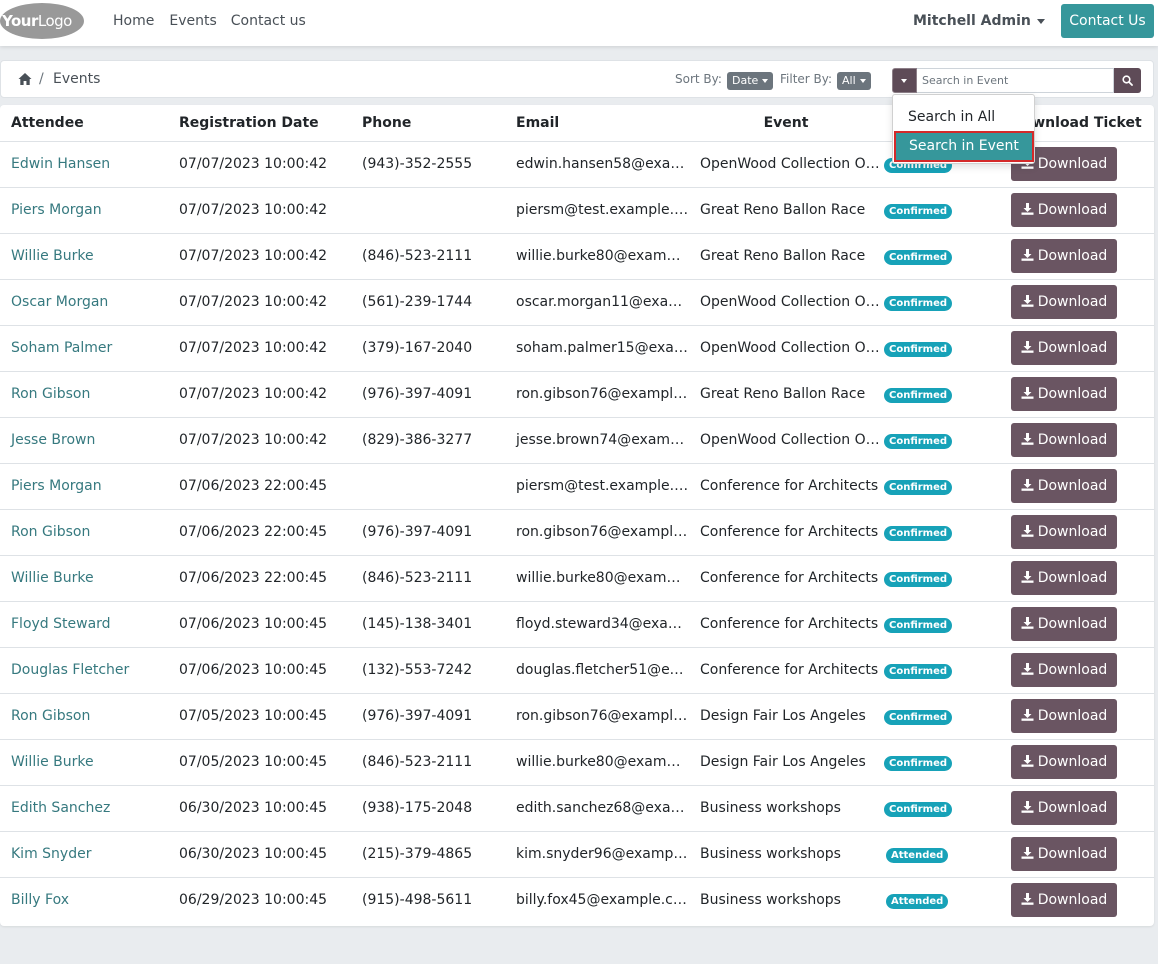  Describe the element at coordinates (84, 302) in the screenshot. I see `attendee-link: Oscar Morgan` at that location.